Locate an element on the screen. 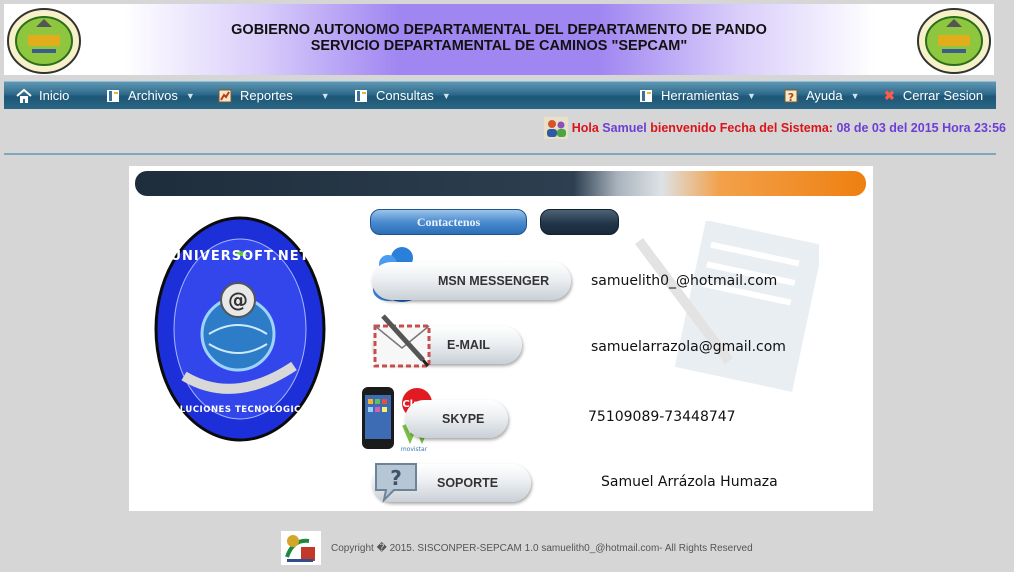 The image size is (1014, 572). emblem-bottom-text: SOLUCIONES TECNOLOGICAS is located at coordinates (239, 410).